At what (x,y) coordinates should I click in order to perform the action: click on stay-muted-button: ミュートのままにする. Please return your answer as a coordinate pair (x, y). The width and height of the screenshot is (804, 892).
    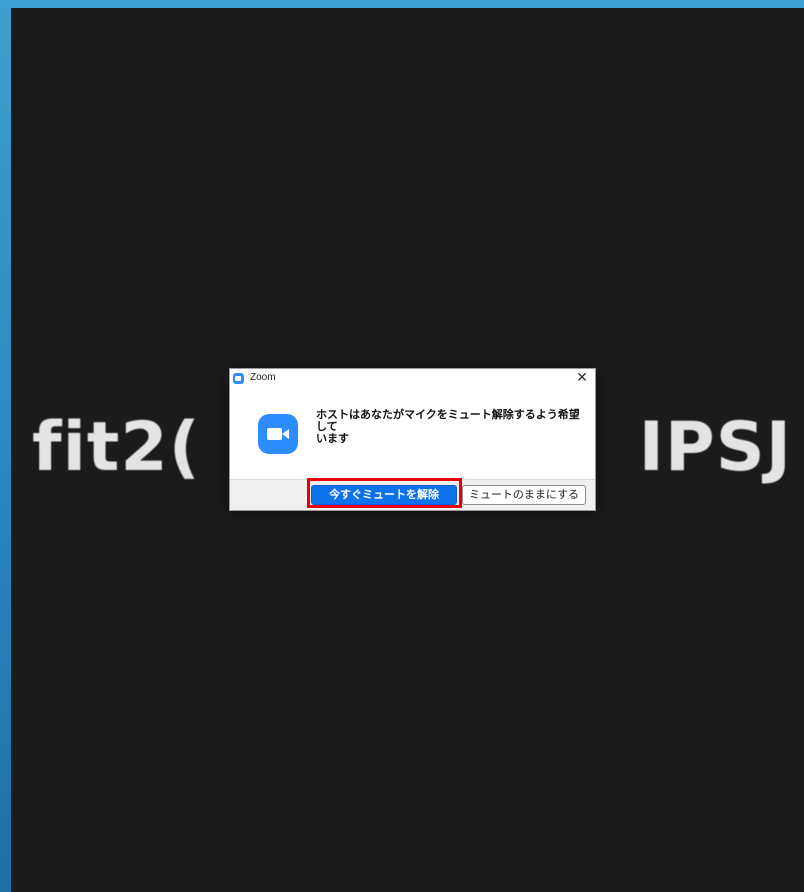
    Looking at the image, I should click on (524, 495).